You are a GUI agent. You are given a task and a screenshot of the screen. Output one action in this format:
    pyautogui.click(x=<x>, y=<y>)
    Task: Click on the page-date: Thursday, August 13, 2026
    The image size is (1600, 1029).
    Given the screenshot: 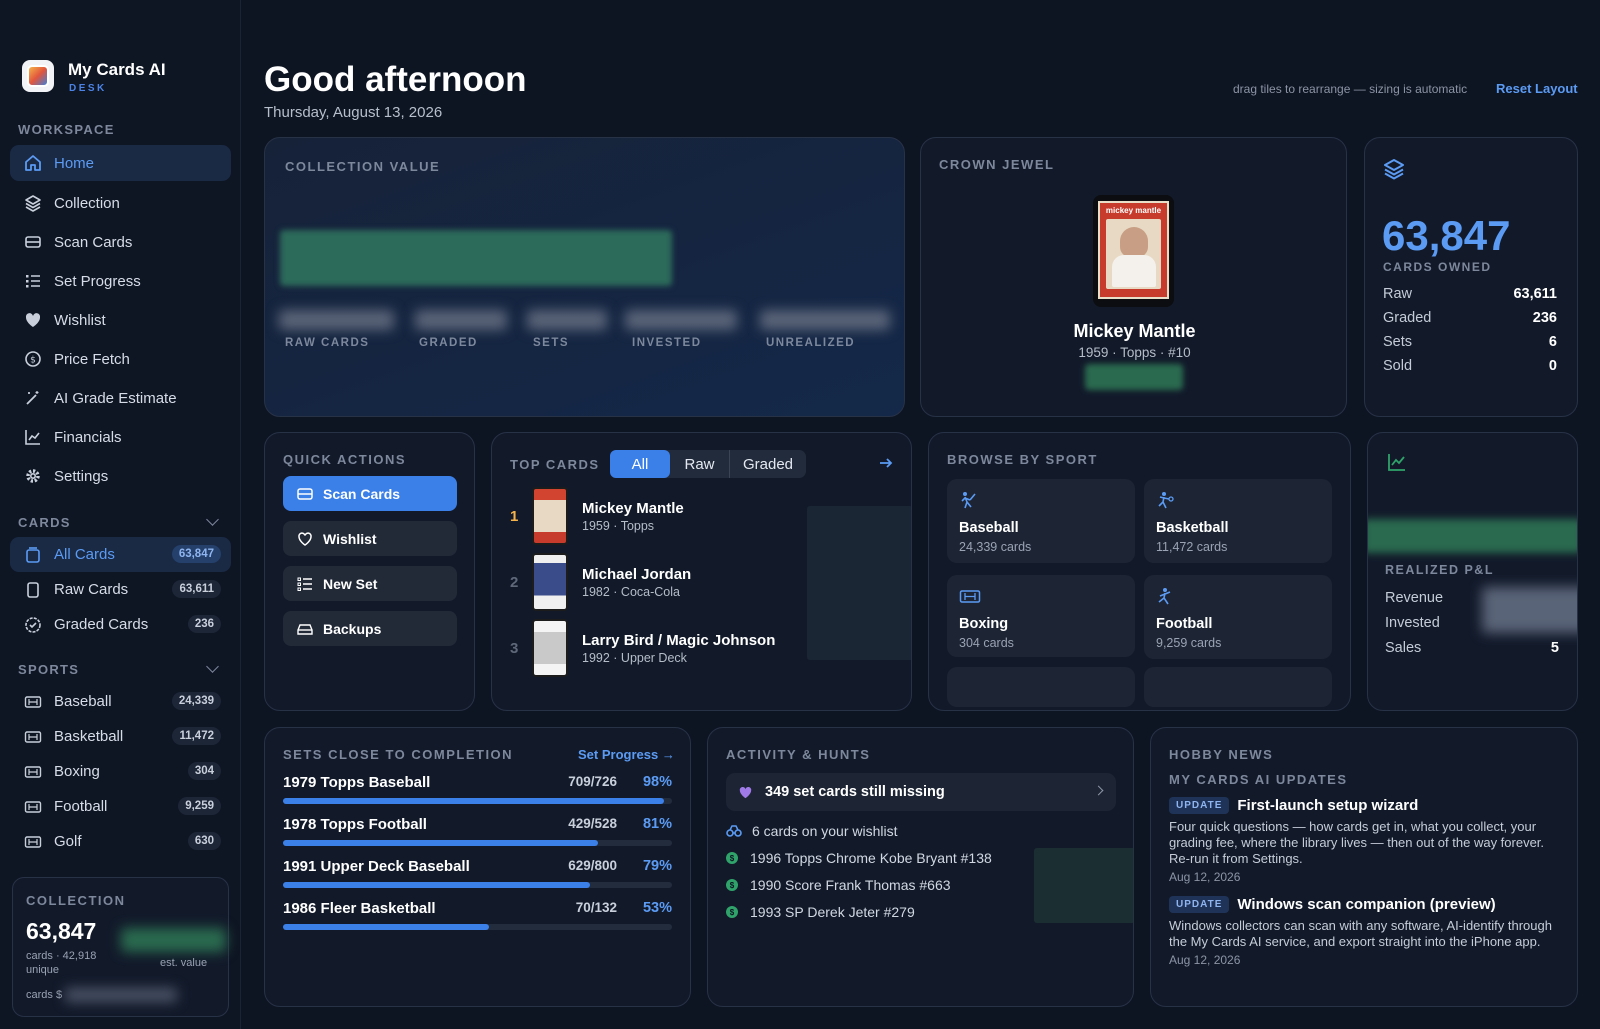 What is the action you would take?
    pyautogui.click(x=353, y=112)
    